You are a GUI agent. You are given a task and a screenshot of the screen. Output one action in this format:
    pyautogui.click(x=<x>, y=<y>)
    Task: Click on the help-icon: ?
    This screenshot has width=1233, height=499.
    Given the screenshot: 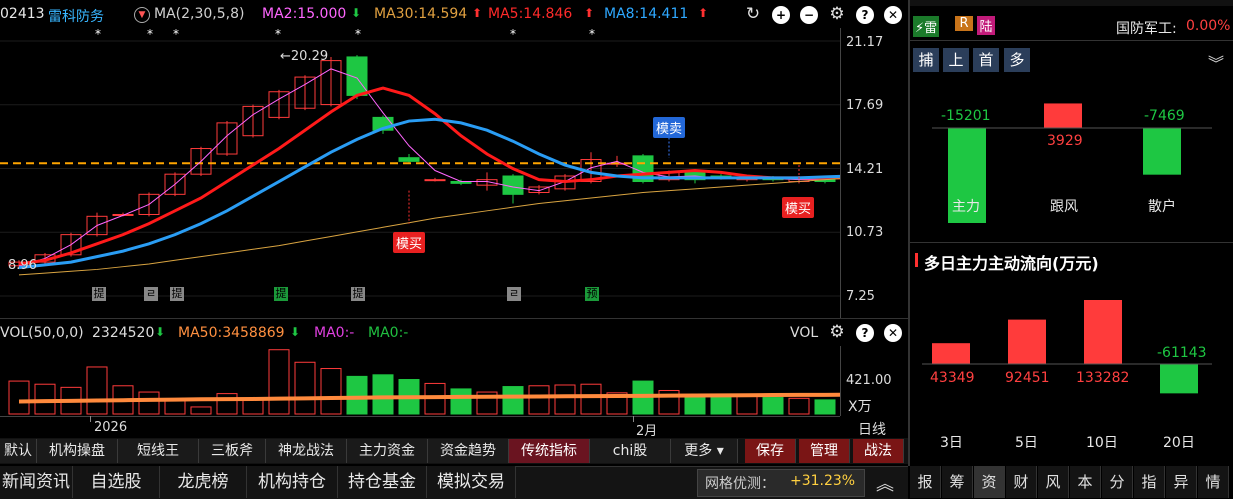 What is the action you would take?
    pyautogui.click(x=865, y=15)
    